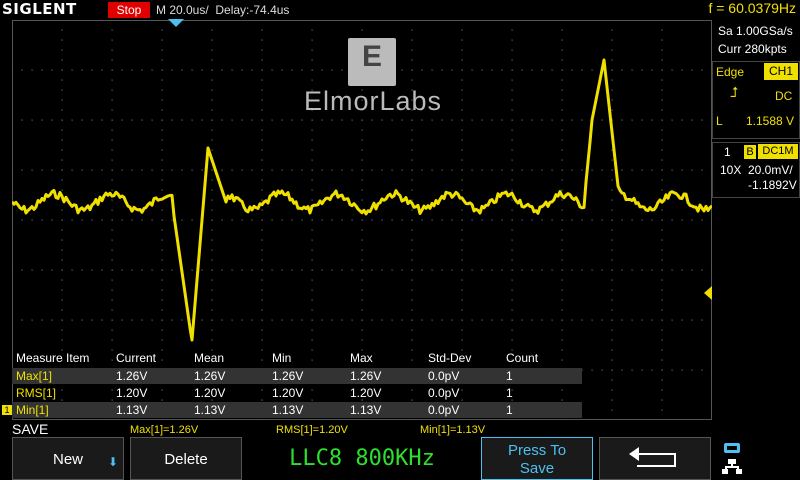  Describe the element at coordinates (732, 458) in the screenshot. I see `connection-status-icons` at that location.